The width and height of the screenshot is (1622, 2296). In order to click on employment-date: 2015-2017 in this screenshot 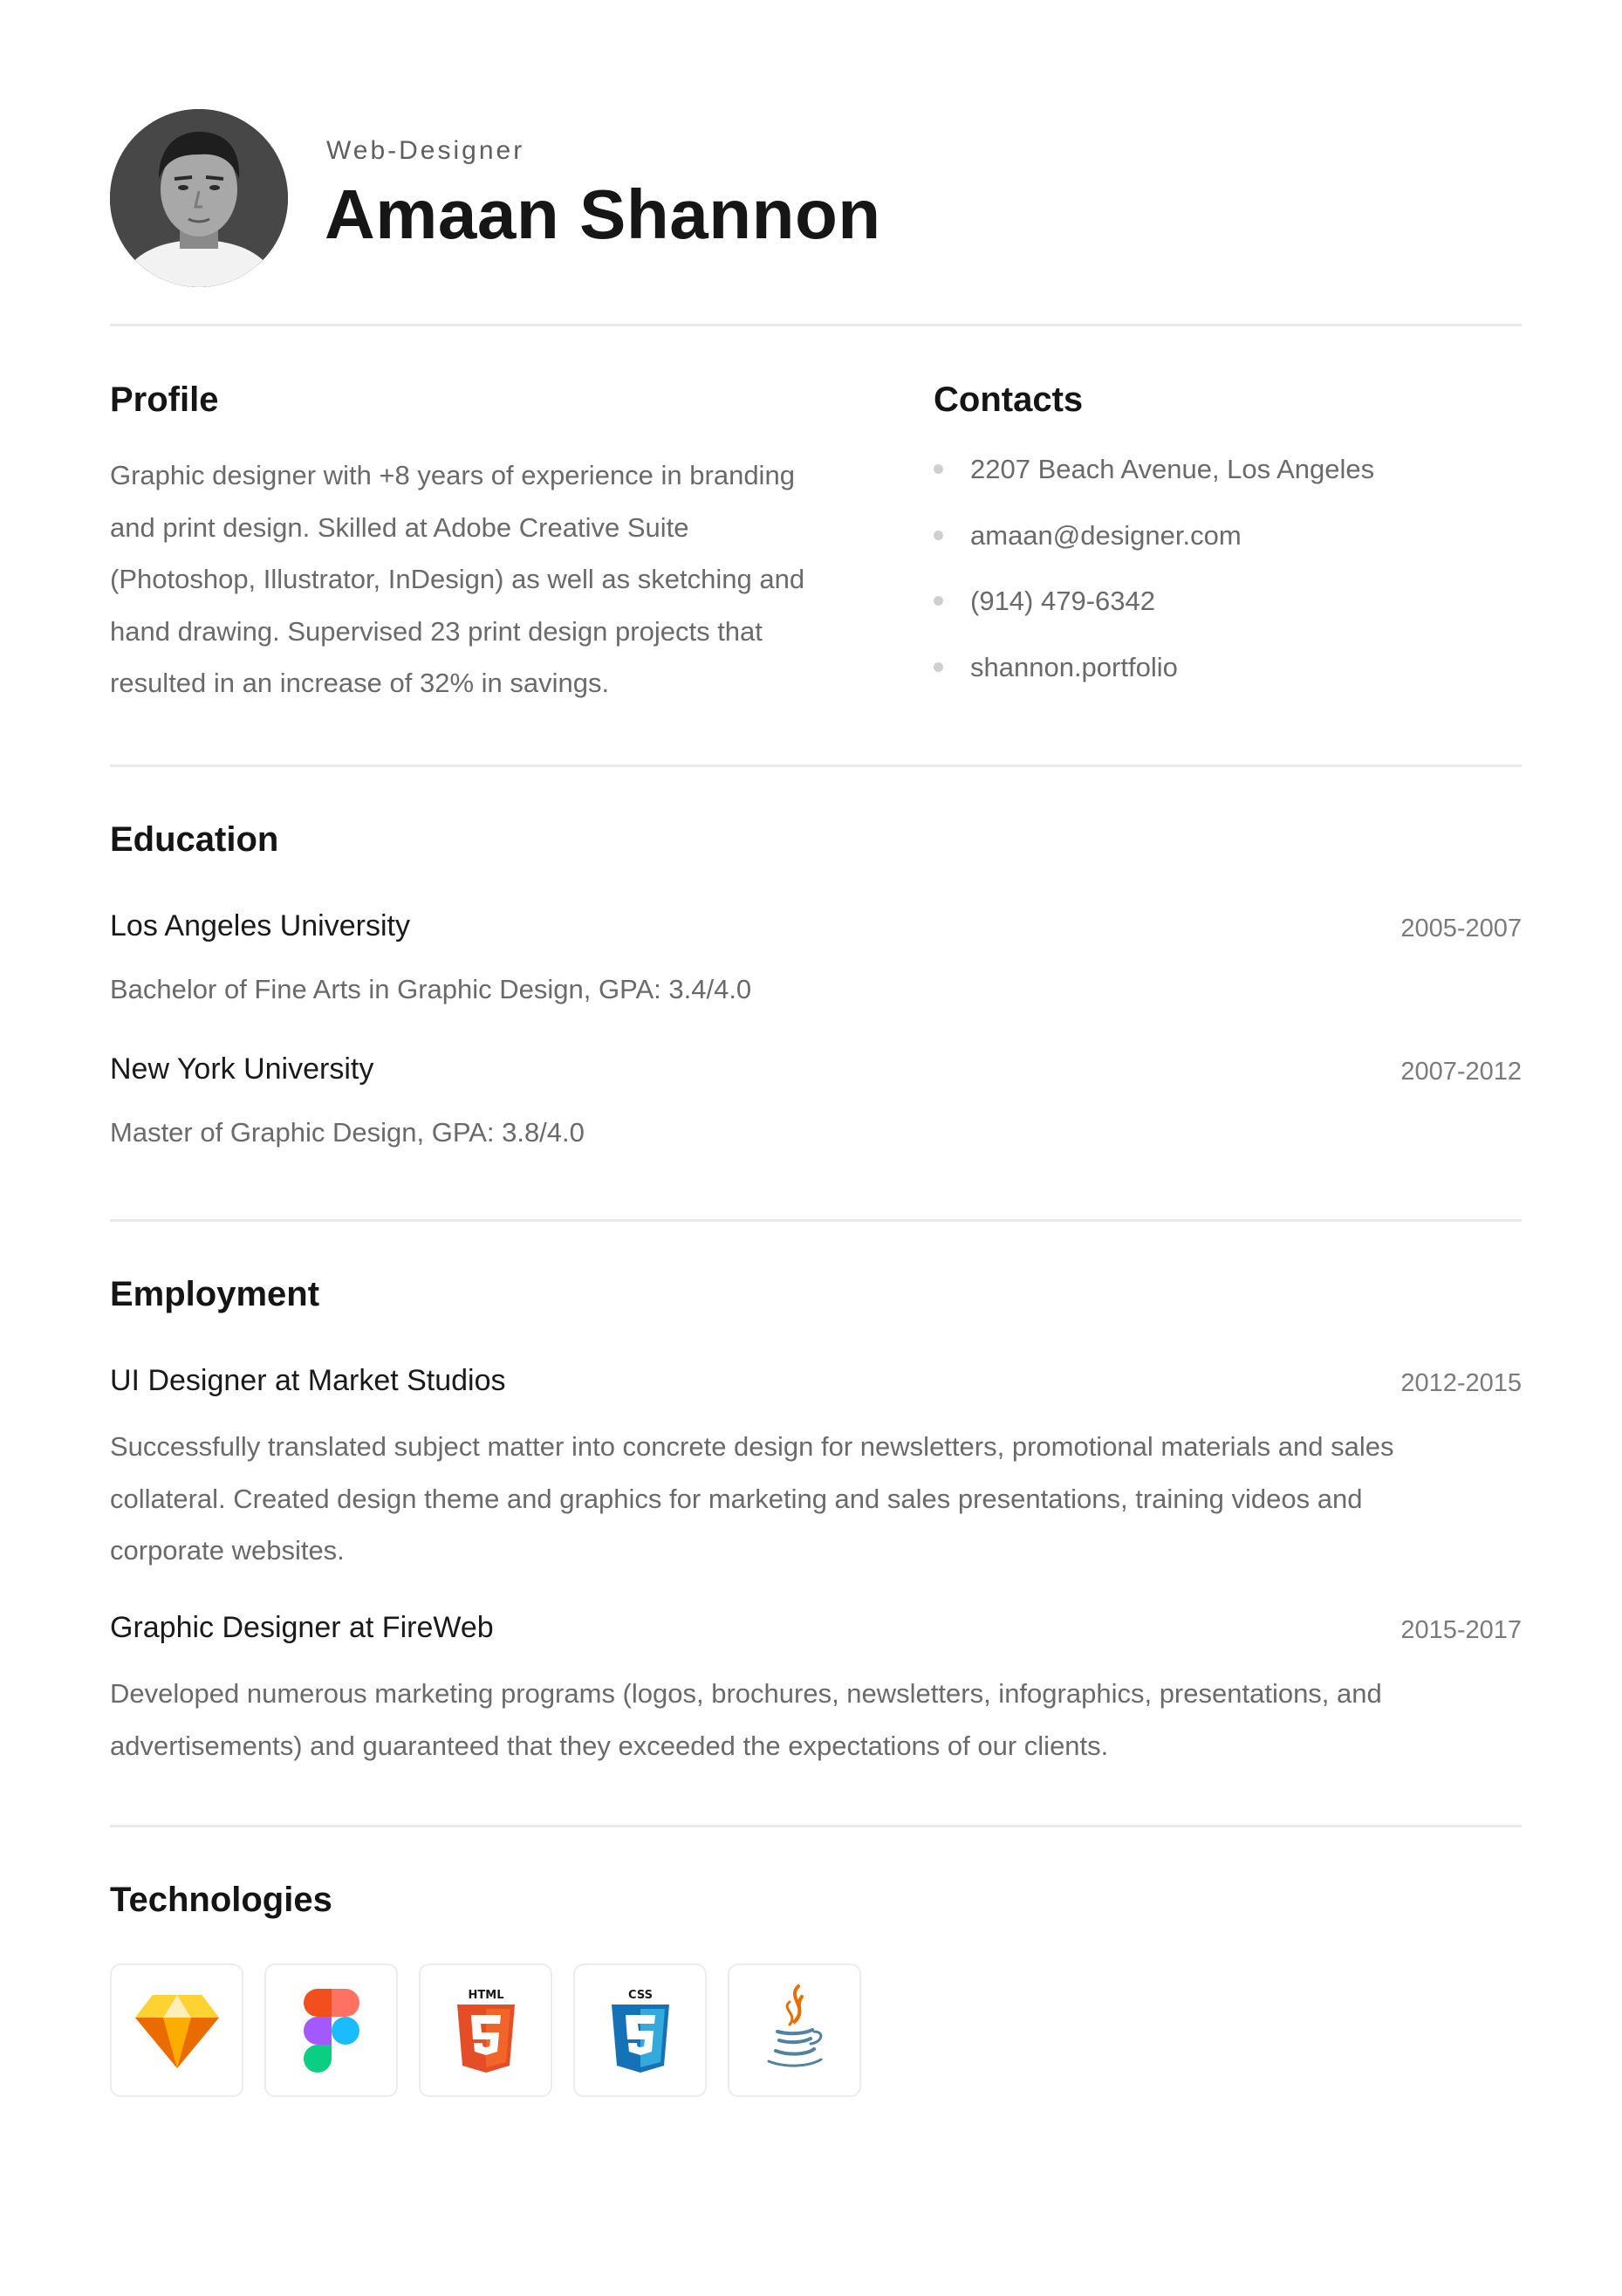, I will do `click(1461, 1630)`.